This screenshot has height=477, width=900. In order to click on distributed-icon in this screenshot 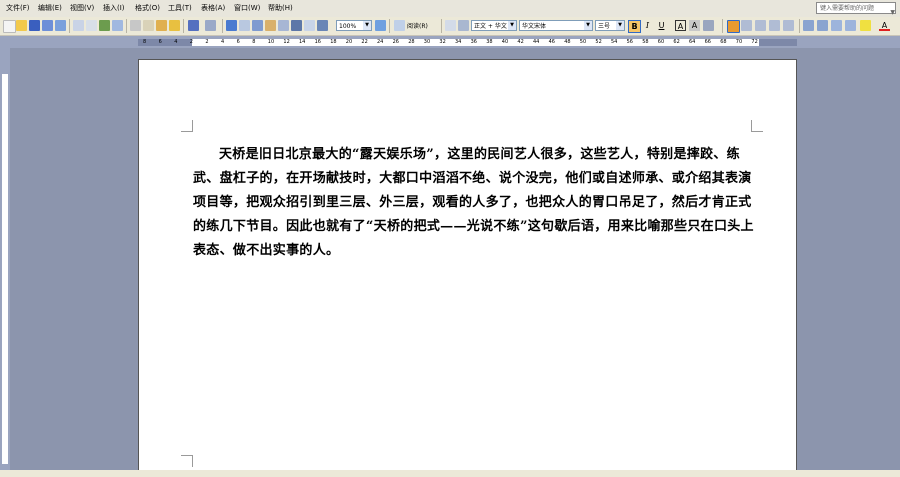, I will do `click(788, 25)`.